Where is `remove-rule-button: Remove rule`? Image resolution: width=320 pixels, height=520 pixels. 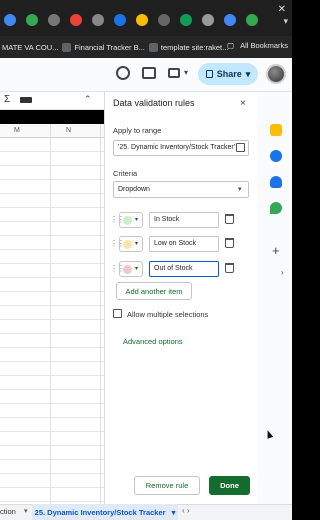 remove-rule-button: Remove rule is located at coordinates (167, 485).